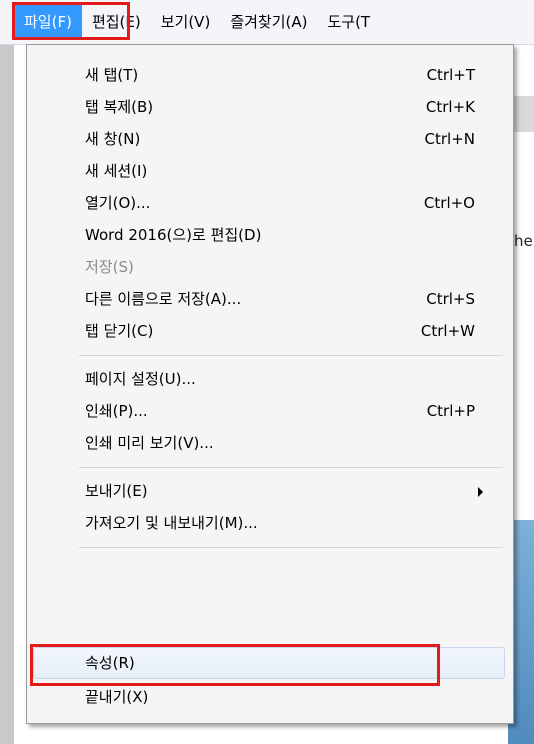 This screenshot has width=534, height=744. What do you see at coordinates (270, 331) in the screenshot?
I see `menu-item-close-tab: 탭 닫기(C) Ctrl+W` at bounding box center [270, 331].